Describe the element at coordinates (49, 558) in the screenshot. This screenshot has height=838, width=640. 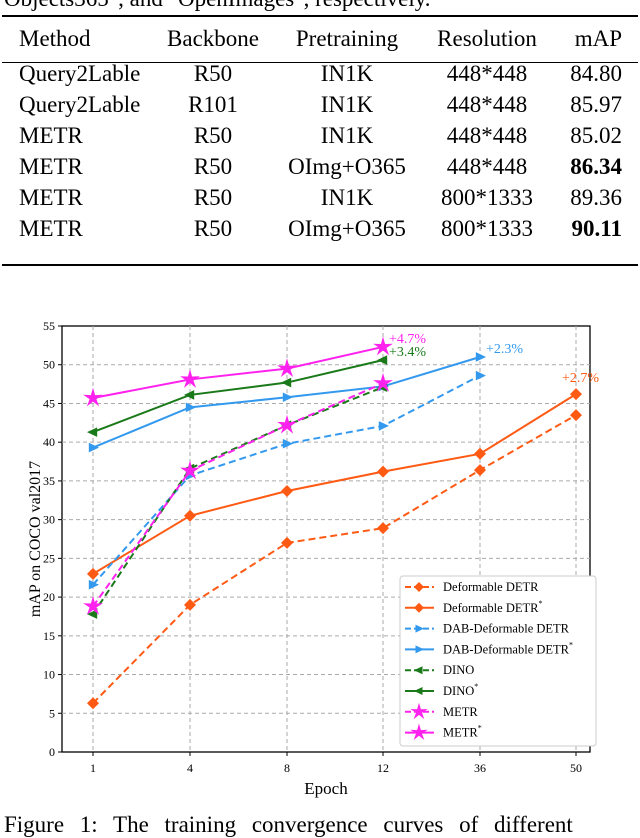
I see `y-tick-label: 25` at that location.